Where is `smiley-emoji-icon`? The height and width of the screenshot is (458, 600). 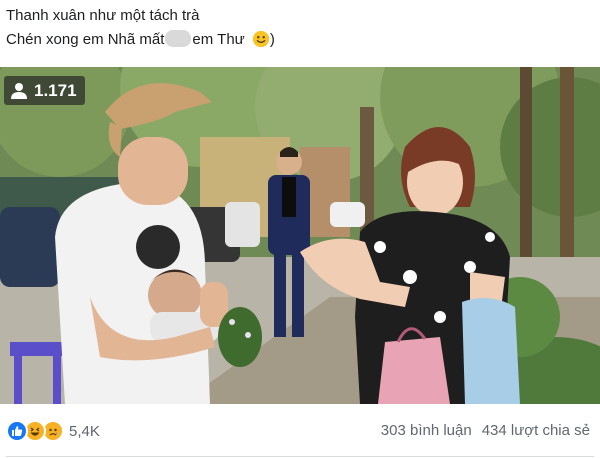
smiley-emoji-icon is located at coordinates (260, 39).